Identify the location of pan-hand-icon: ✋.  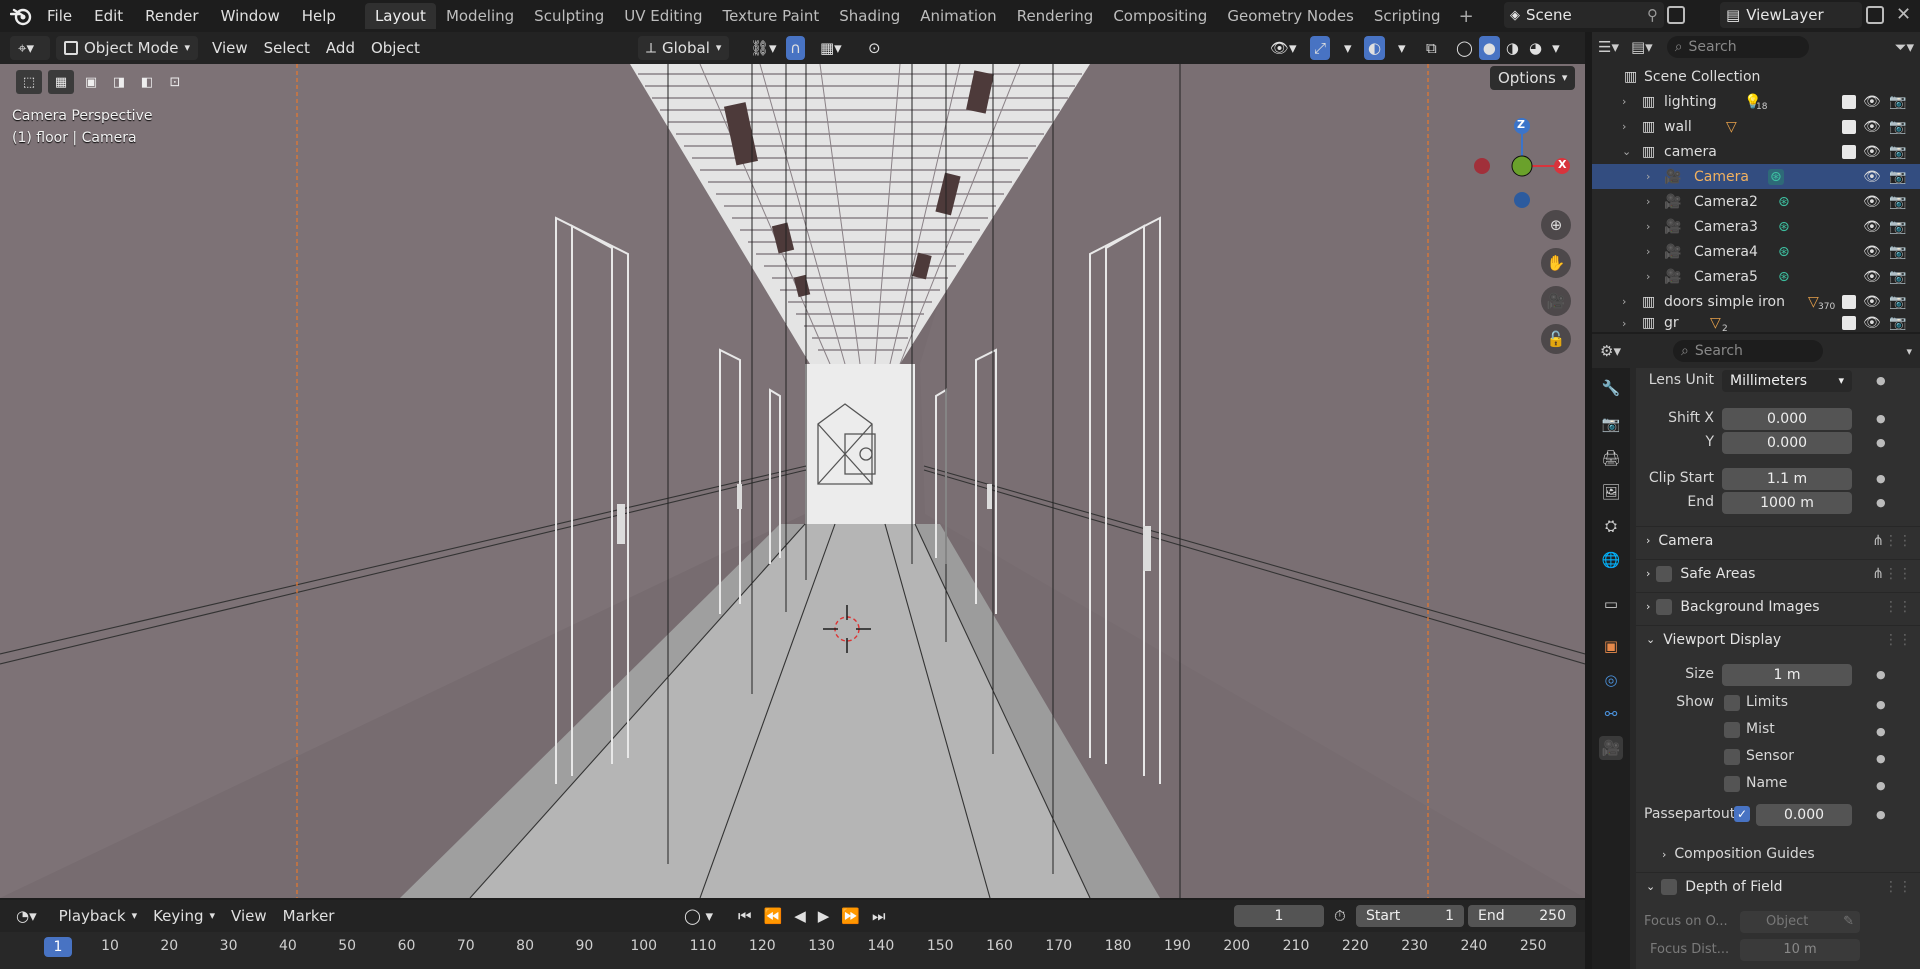
(1556, 263).